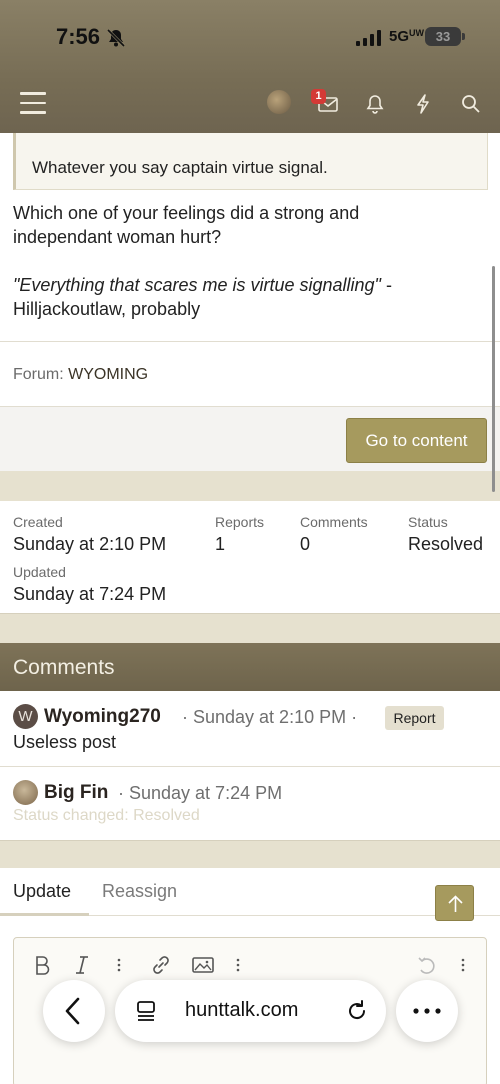 The height and width of the screenshot is (1084, 500). I want to click on comment-author: Wyoming270, so click(102, 717).